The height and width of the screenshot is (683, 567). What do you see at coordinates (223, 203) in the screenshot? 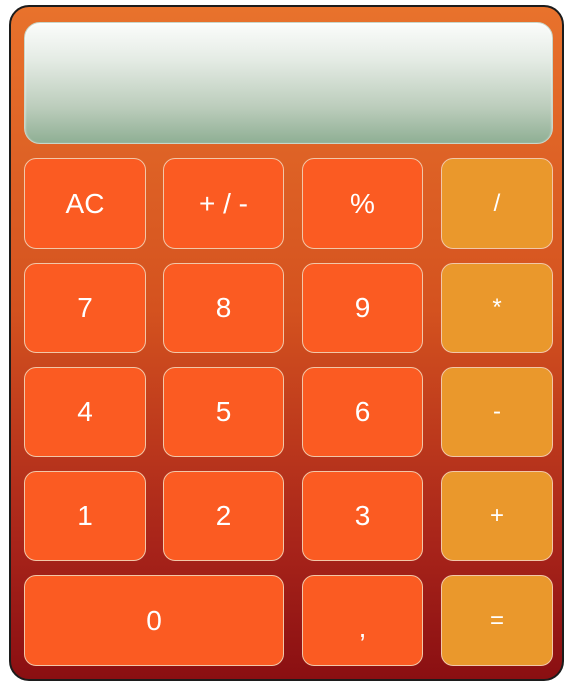
I see `sign-toggle-button: + / -` at bounding box center [223, 203].